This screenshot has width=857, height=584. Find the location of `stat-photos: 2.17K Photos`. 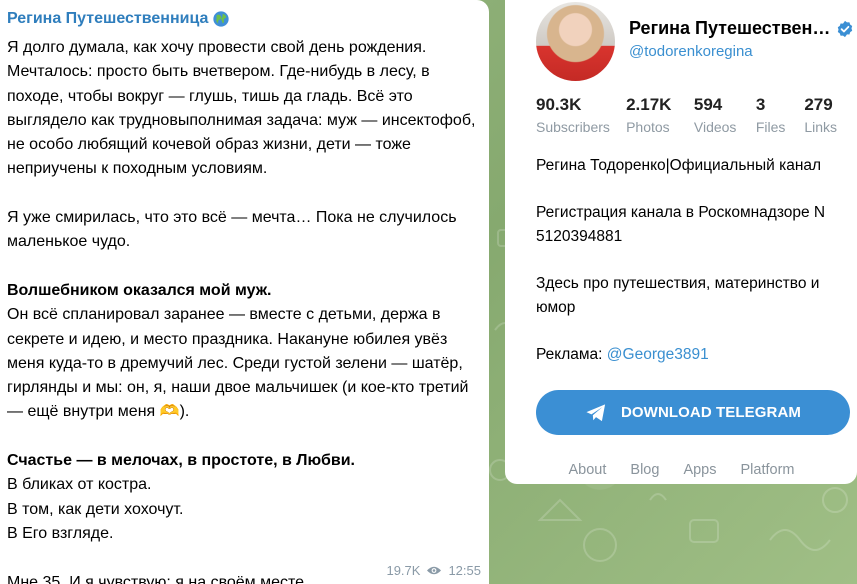

stat-photos: 2.17K Photos is located at coordinates (660, 115).